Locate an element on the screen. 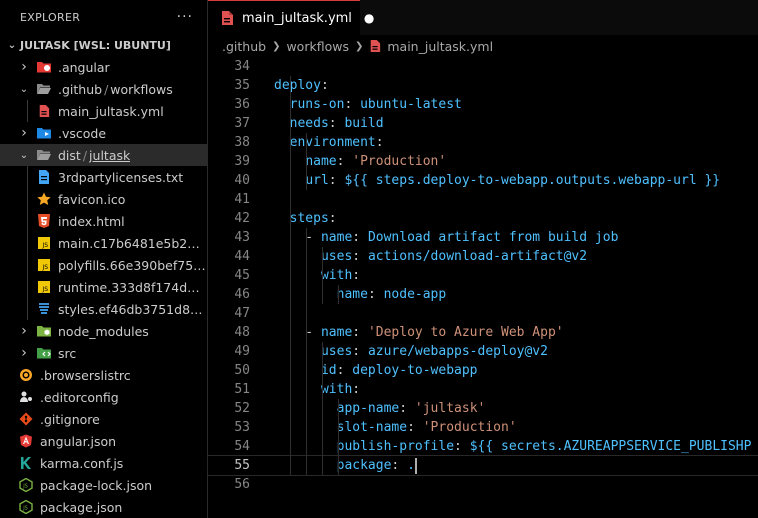 This screenshot has height=518, width=758. tree-item: › .angular is located at coordinates (103, 67).